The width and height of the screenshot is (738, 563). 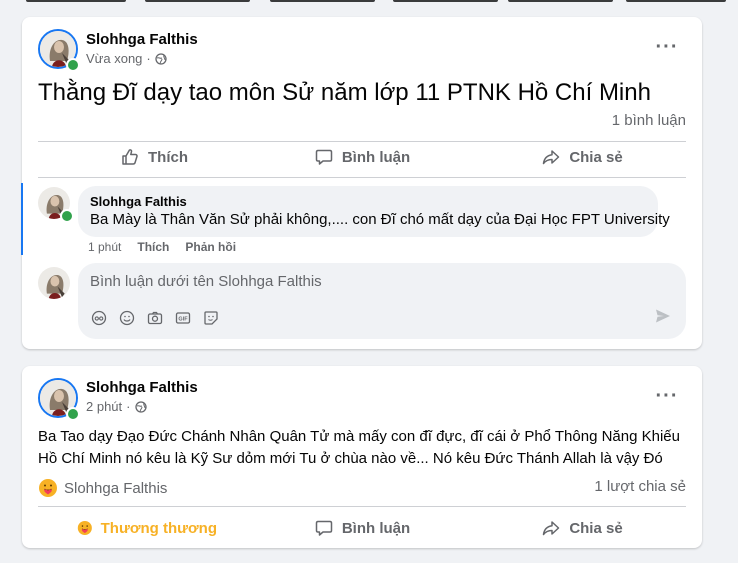 I want to click on reaction-summary: Slohhga Falthis, so click(x=102, y=488).